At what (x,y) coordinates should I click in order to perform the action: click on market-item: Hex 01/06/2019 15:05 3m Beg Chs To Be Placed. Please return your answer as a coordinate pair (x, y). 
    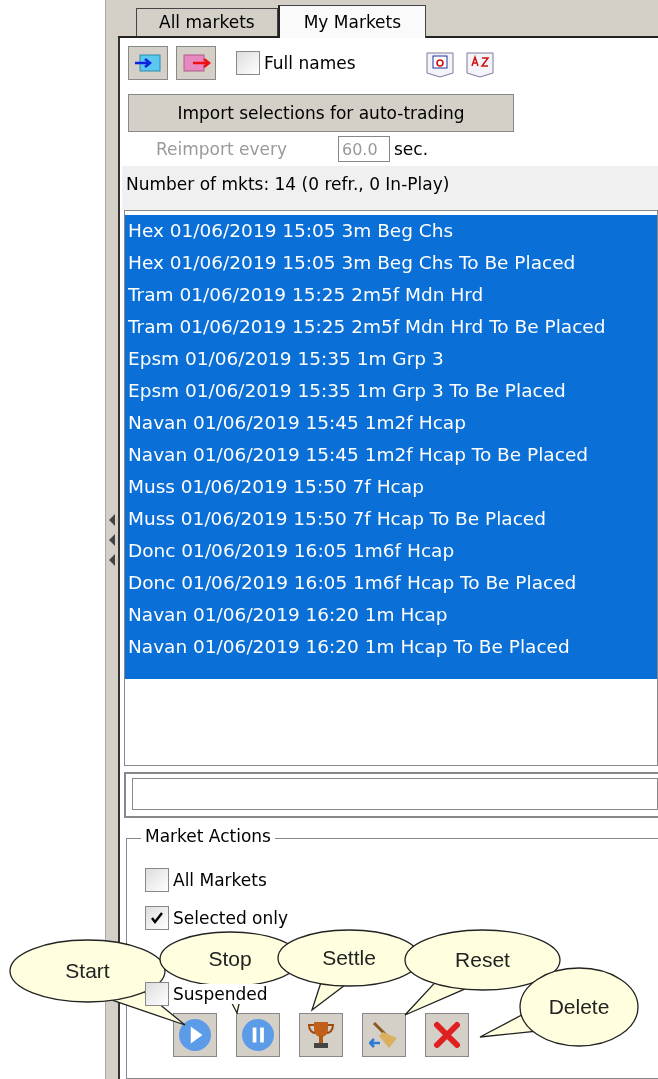
    Looking at the image, I should click on (391, 263).